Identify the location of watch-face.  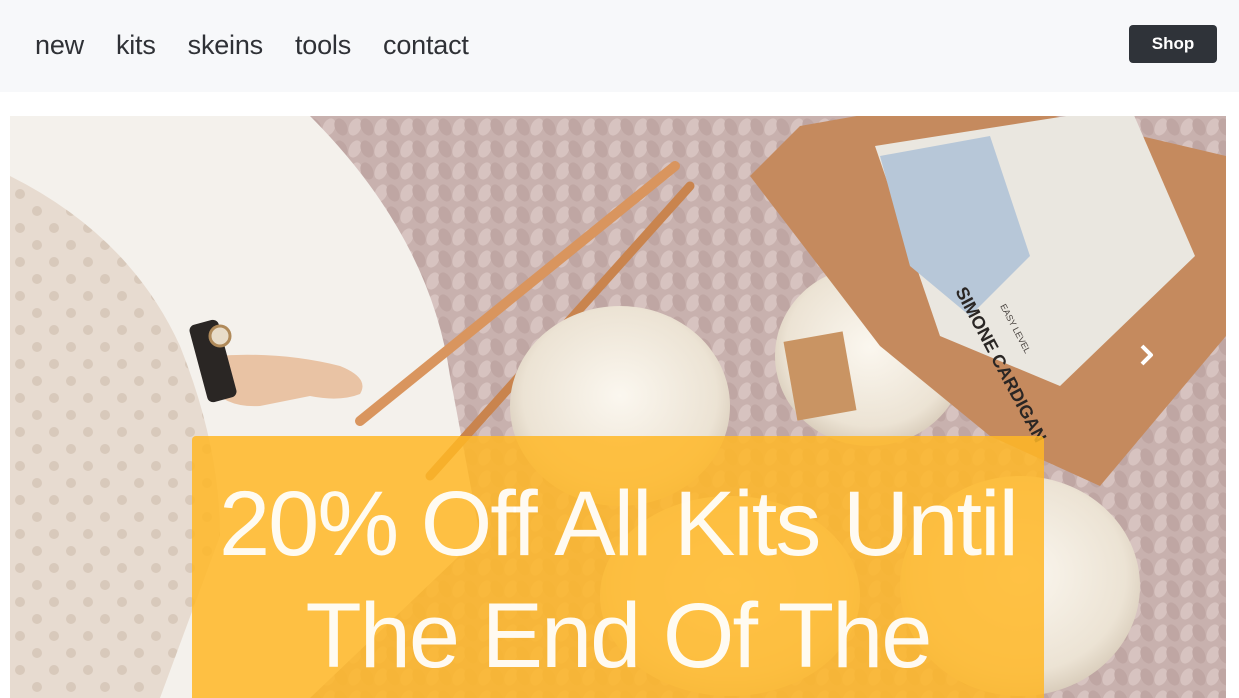
(220, 336).